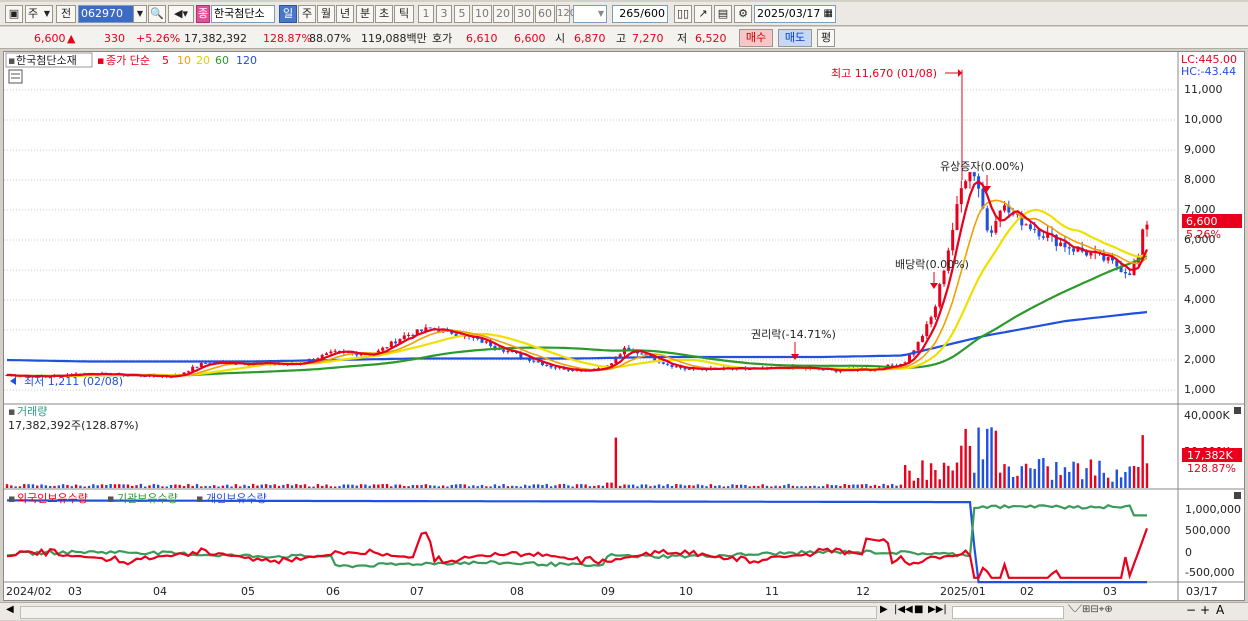 This screenshot has width=1248, height=621. Describe the element at coordinates (703, 14) in the screenshot. I see `drawing-tool-icon: ↗` at that location.